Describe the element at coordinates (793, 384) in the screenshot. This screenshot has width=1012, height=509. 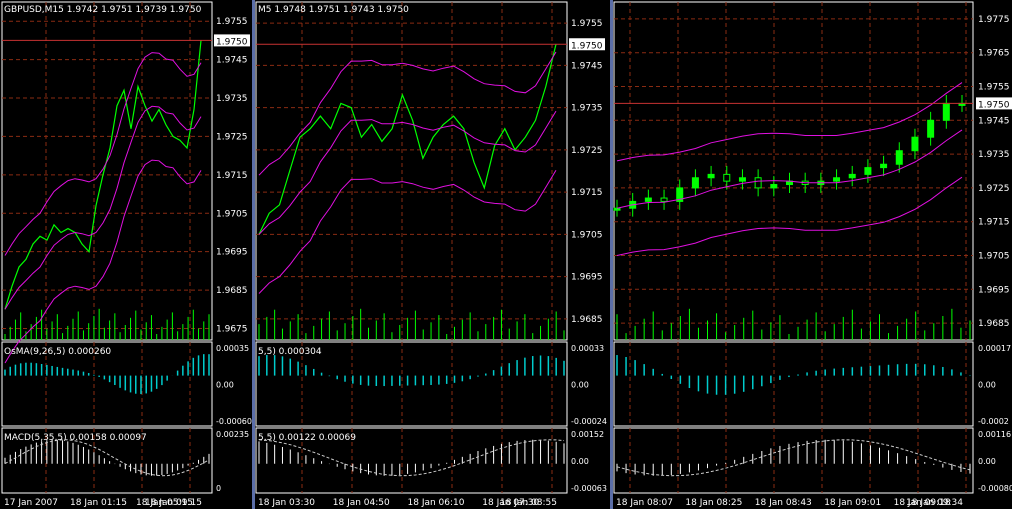
I see `gbpusd-m1-osma-pane-frame` at that location.